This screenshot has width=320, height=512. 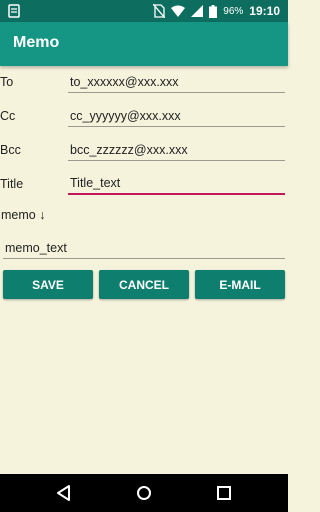 What do you see at coordinates (233, 11) in the screenshot?
I see `battery-percent: 96%` at bounding box center [233, 11].